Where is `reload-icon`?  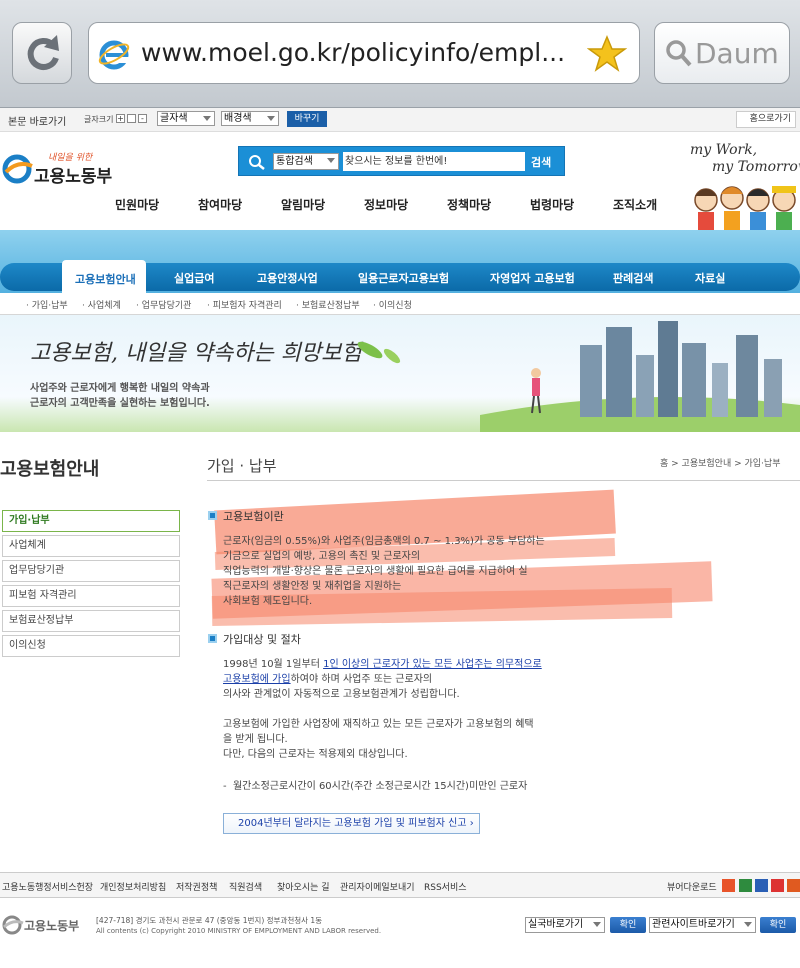
reload-icon is located at coordinates (43, 52).